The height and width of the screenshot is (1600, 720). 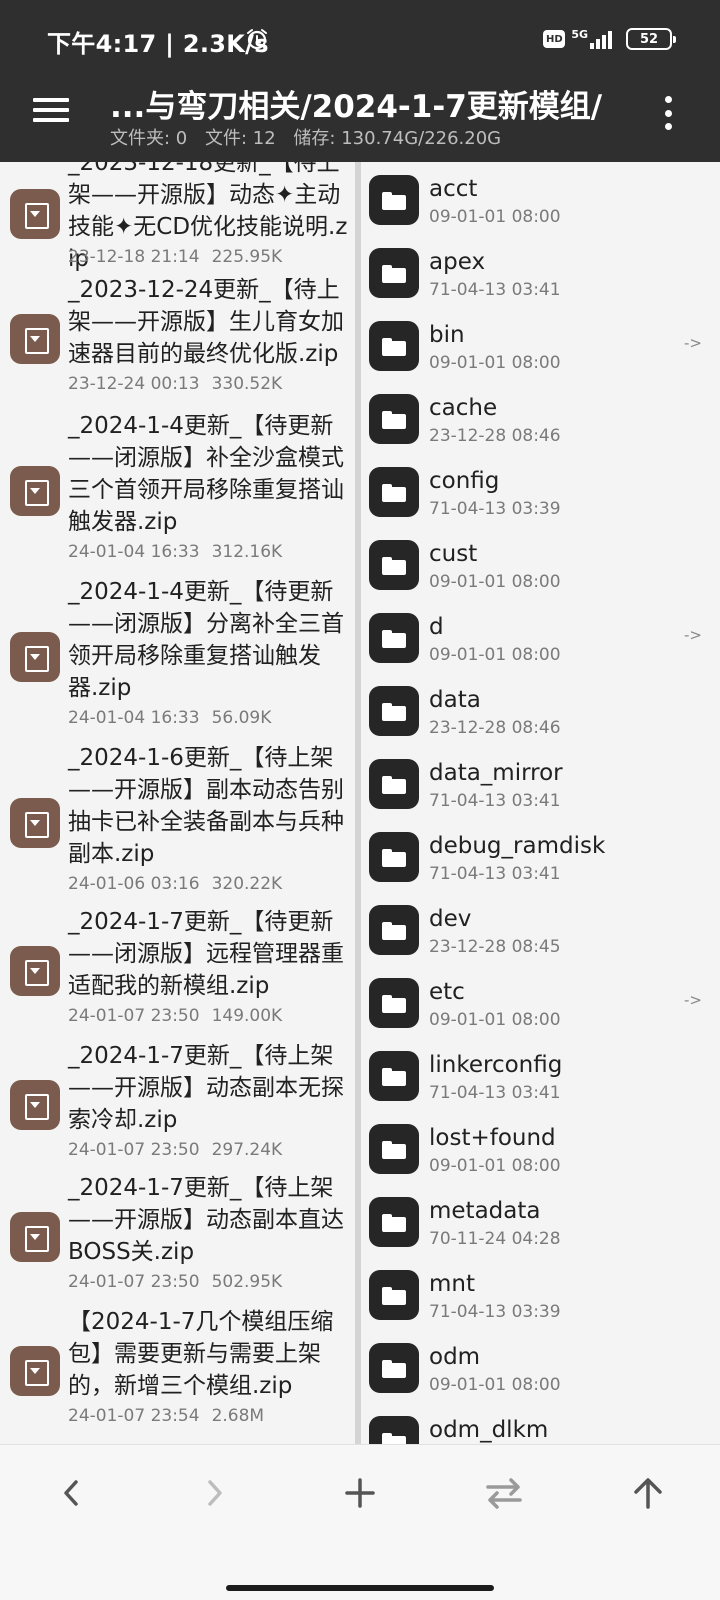 I want to click on folder-name: data, so click(x=455, y=700).